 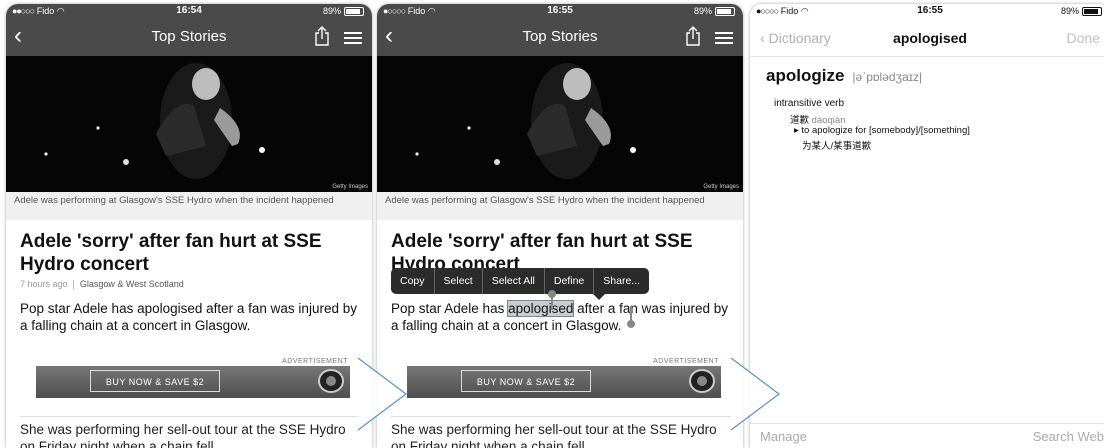 I want to click on search-web-button: Search Web, so click(x=1068, y=436).